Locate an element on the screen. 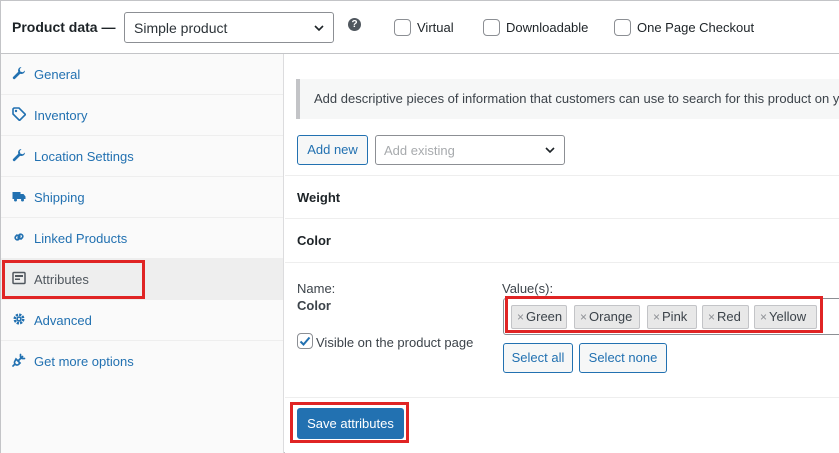 Image resolution: width=839 pixels, height=453 pixels. tab-label: Advanced is located at coordinates (63, 320).